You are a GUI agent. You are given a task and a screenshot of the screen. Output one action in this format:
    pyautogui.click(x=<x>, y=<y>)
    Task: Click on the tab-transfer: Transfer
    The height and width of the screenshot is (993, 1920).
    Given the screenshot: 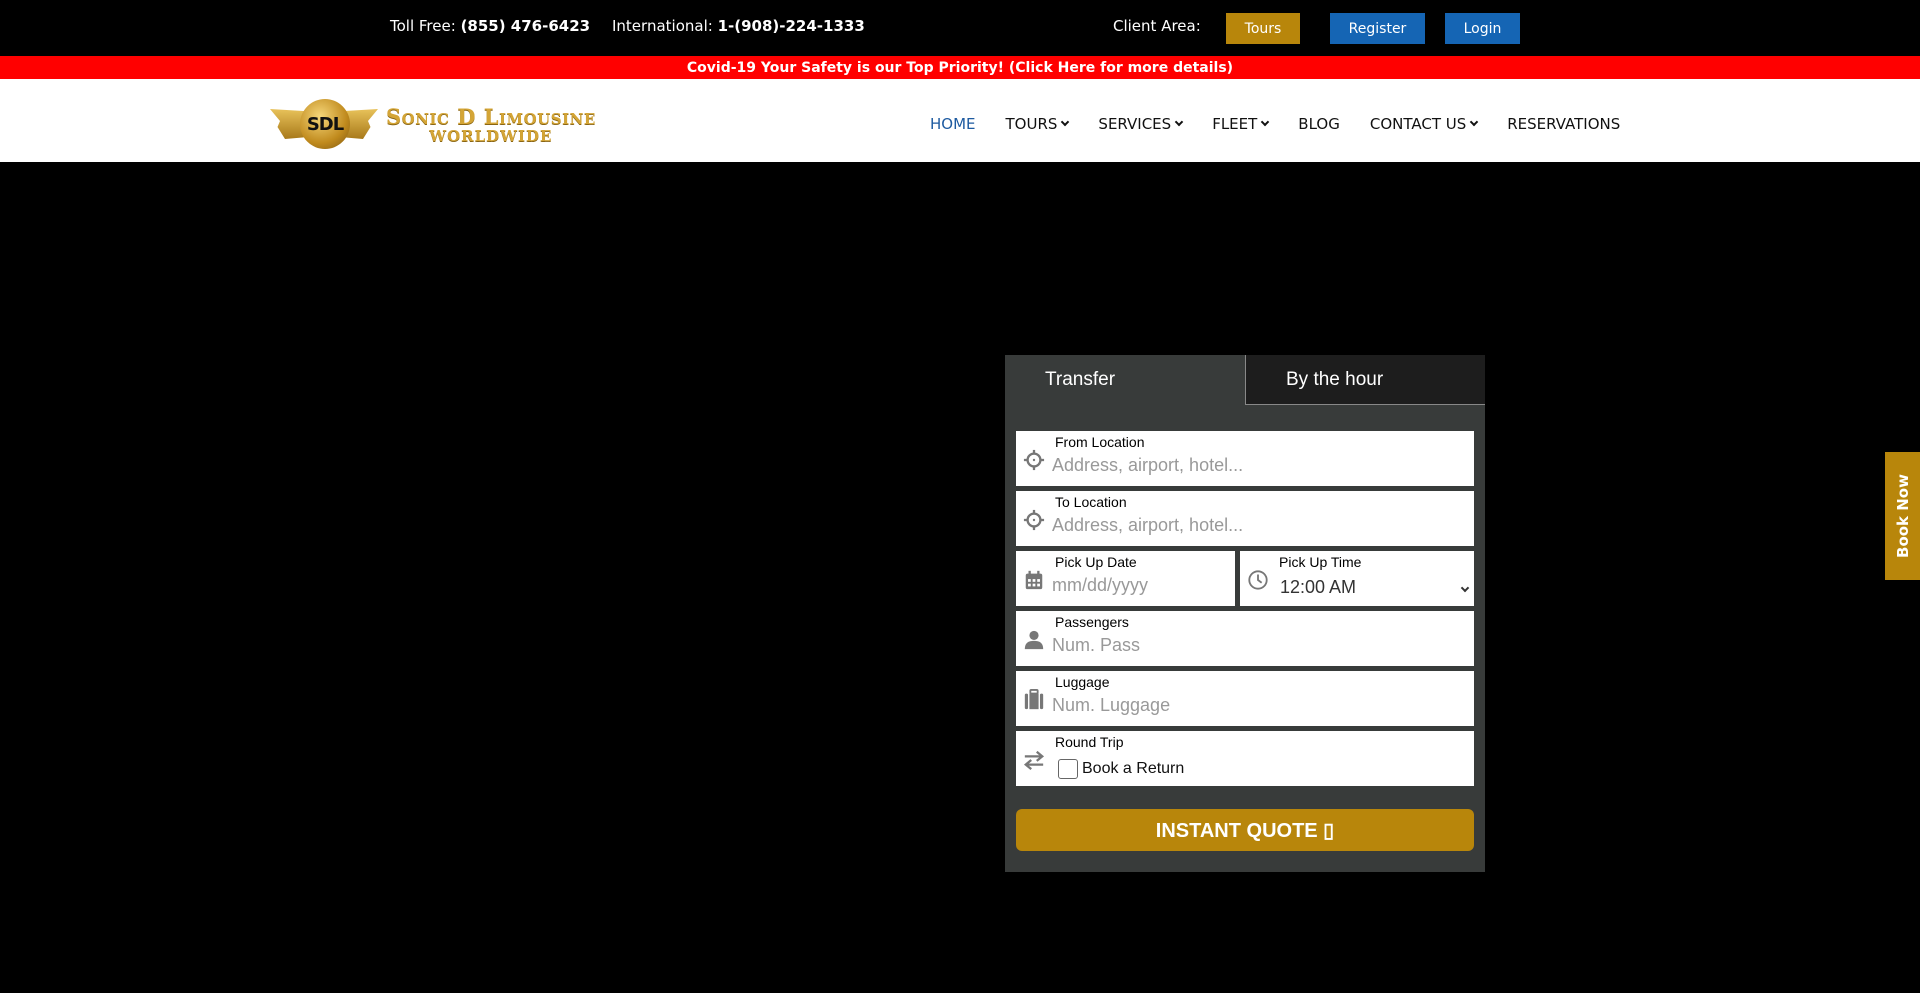 What is the action you would take?
    pyautogui.click(x=1125, y=380)
    